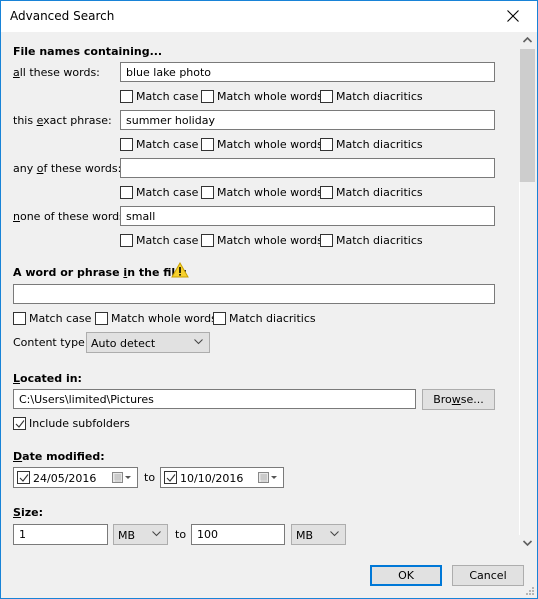 The image size is (538, 599). I want to click on exact-phrase-match-whole-checkbox: Match whole words, so click(262, 144).